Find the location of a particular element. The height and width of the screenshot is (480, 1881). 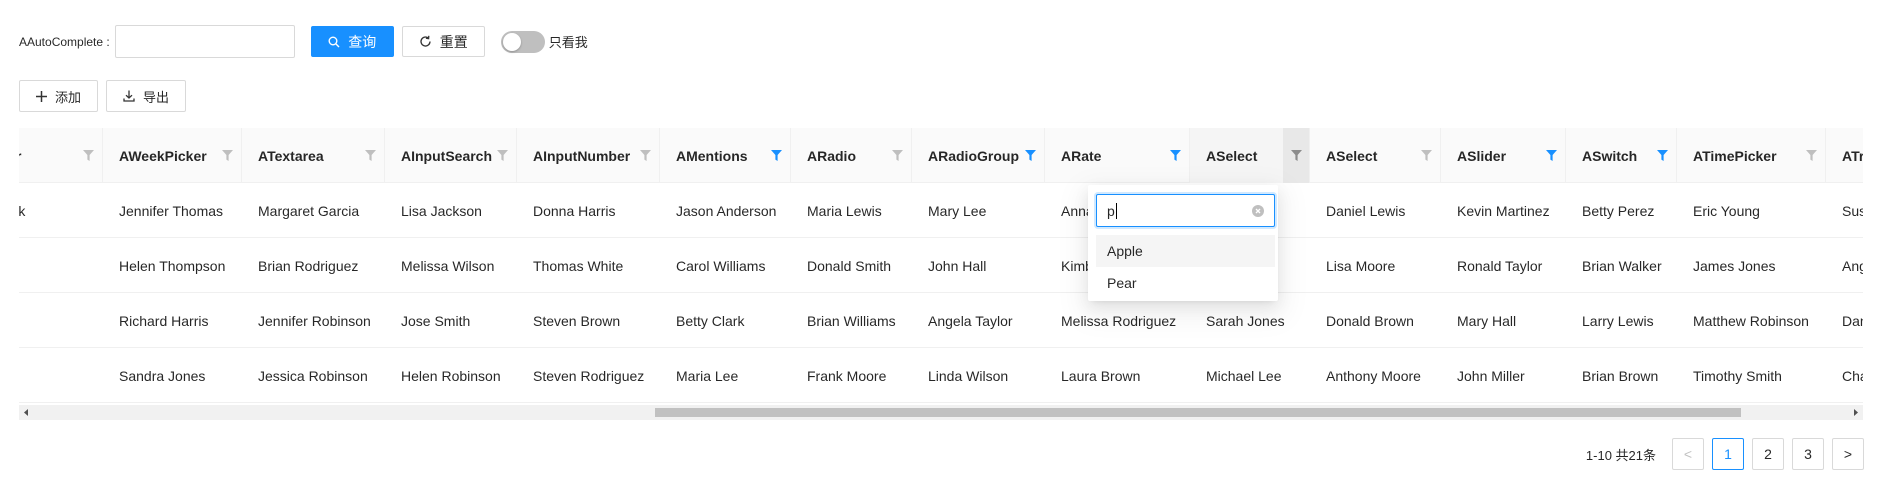

column-header: ATextarea is located at coordinates (313, 155).